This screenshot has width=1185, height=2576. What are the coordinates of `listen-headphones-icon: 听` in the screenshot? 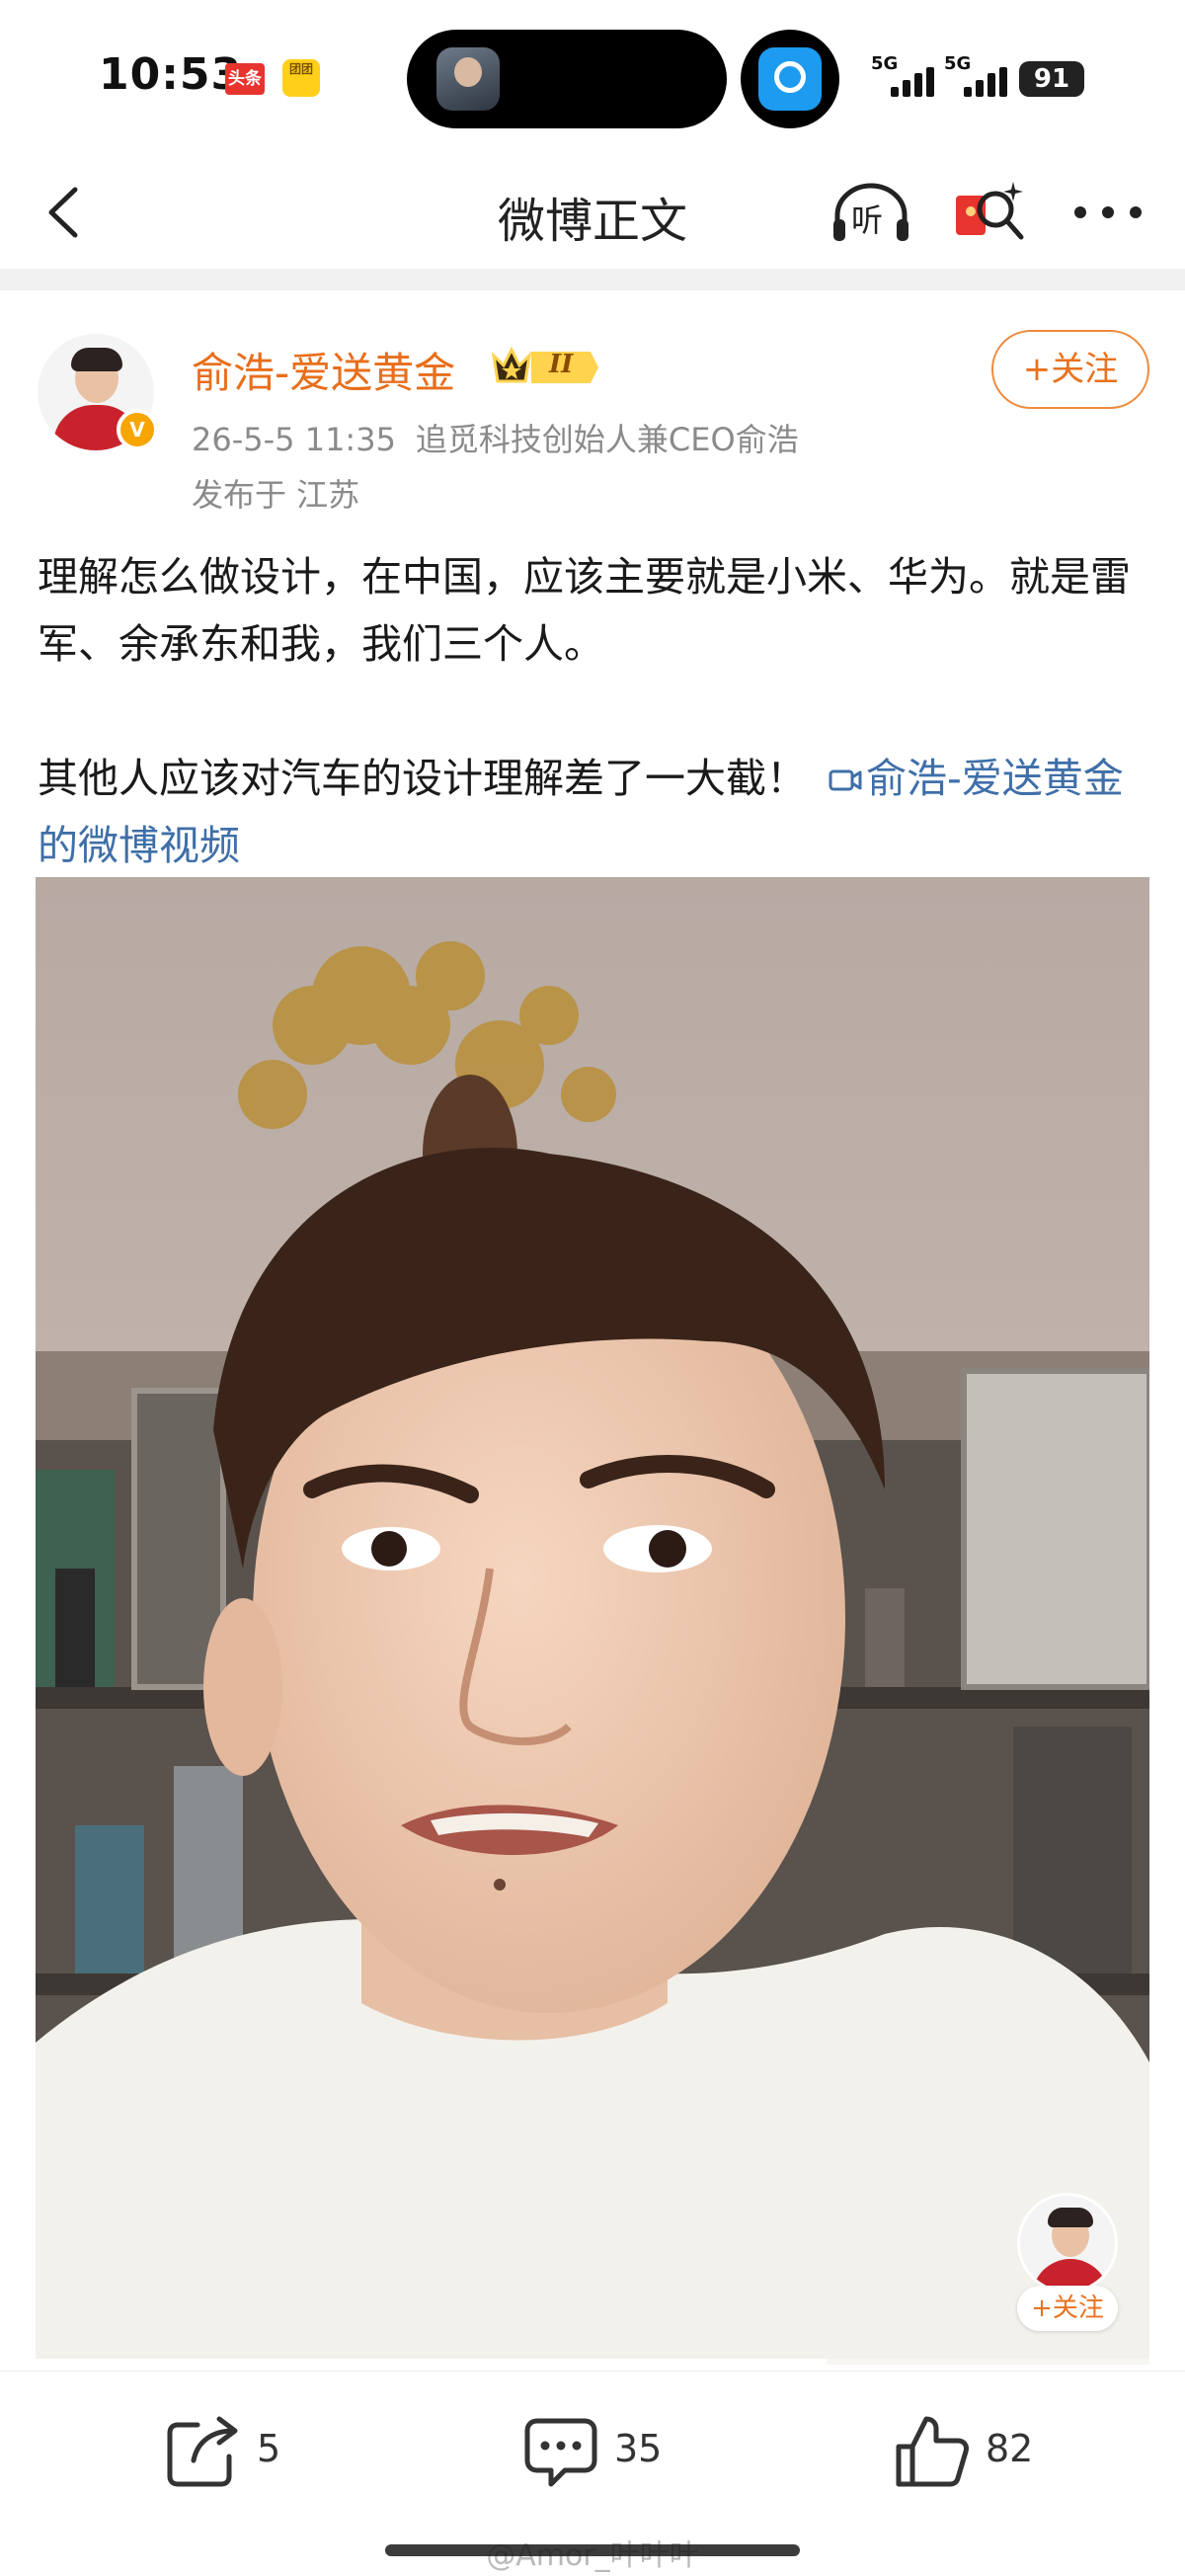 It's located at (871, 212).